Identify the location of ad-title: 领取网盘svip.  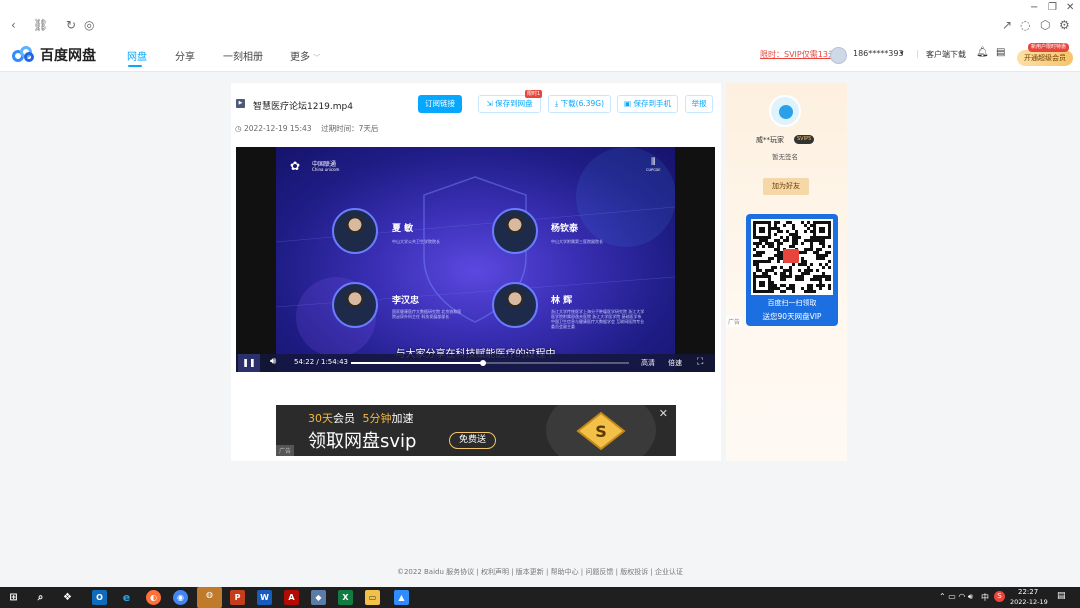
(362, 441).